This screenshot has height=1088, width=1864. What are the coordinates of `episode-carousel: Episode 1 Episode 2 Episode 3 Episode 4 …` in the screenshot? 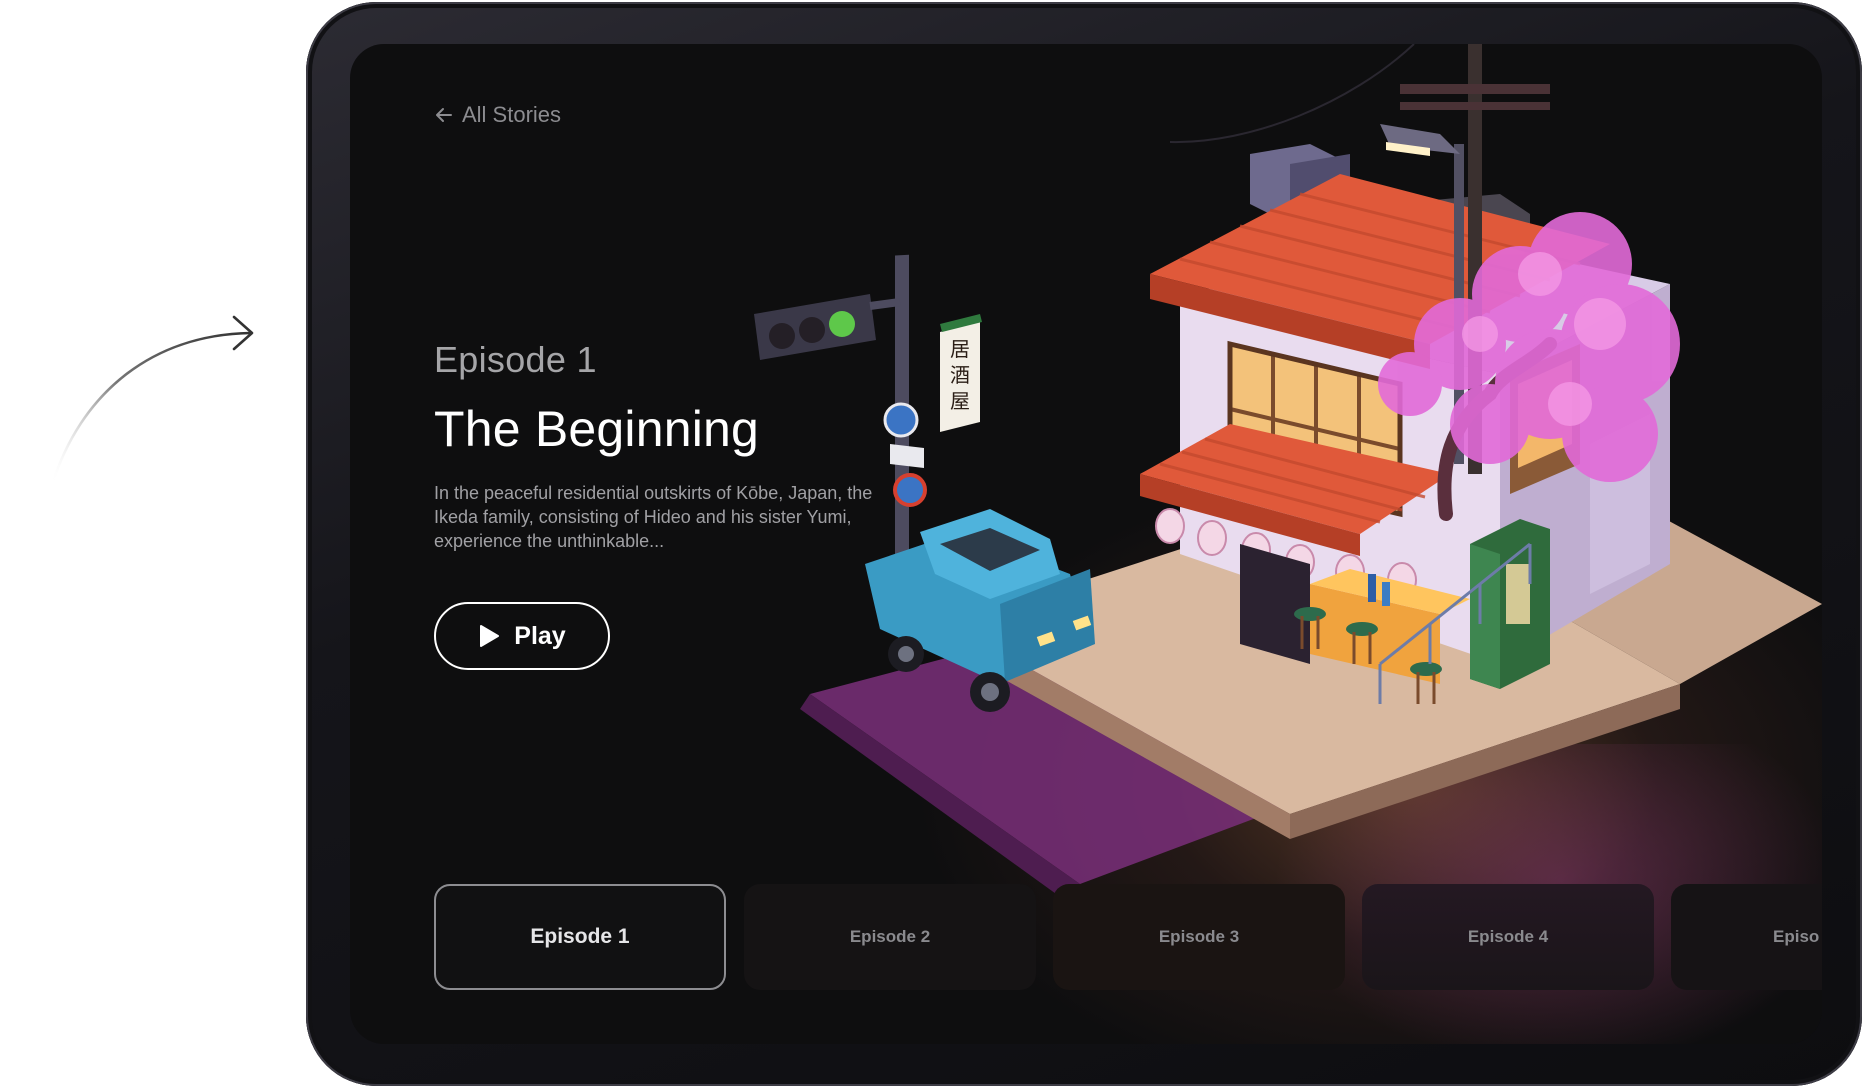 It's located at (1128, 937).